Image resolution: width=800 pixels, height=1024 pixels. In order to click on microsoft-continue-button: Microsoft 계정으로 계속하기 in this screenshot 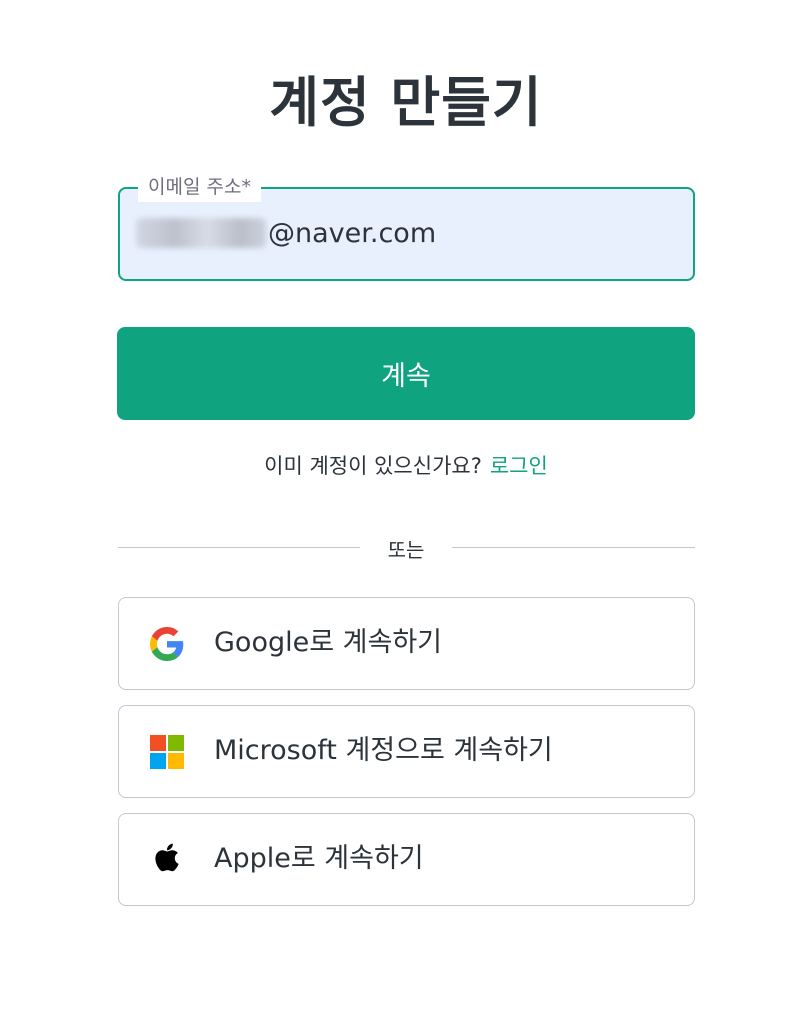, I will do `click(406, 751)`.